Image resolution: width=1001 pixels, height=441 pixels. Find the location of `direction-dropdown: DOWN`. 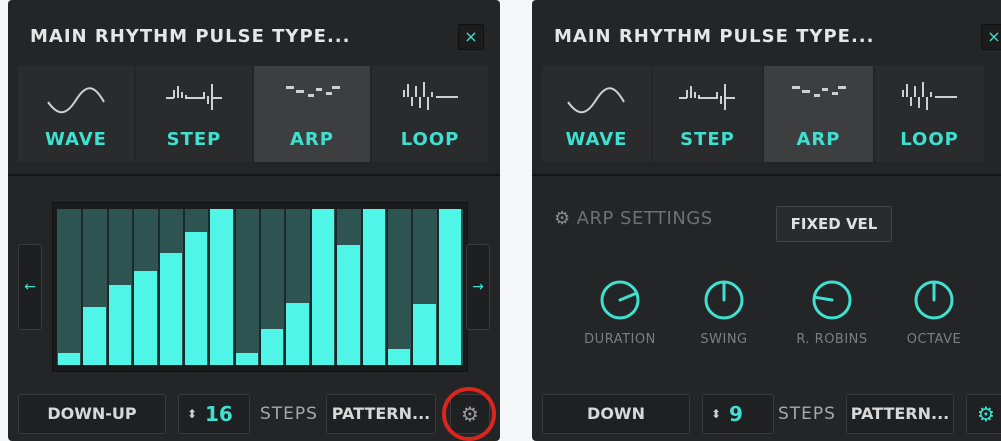

direction-dropdown: DOWN is located at coordinates (616, 414).